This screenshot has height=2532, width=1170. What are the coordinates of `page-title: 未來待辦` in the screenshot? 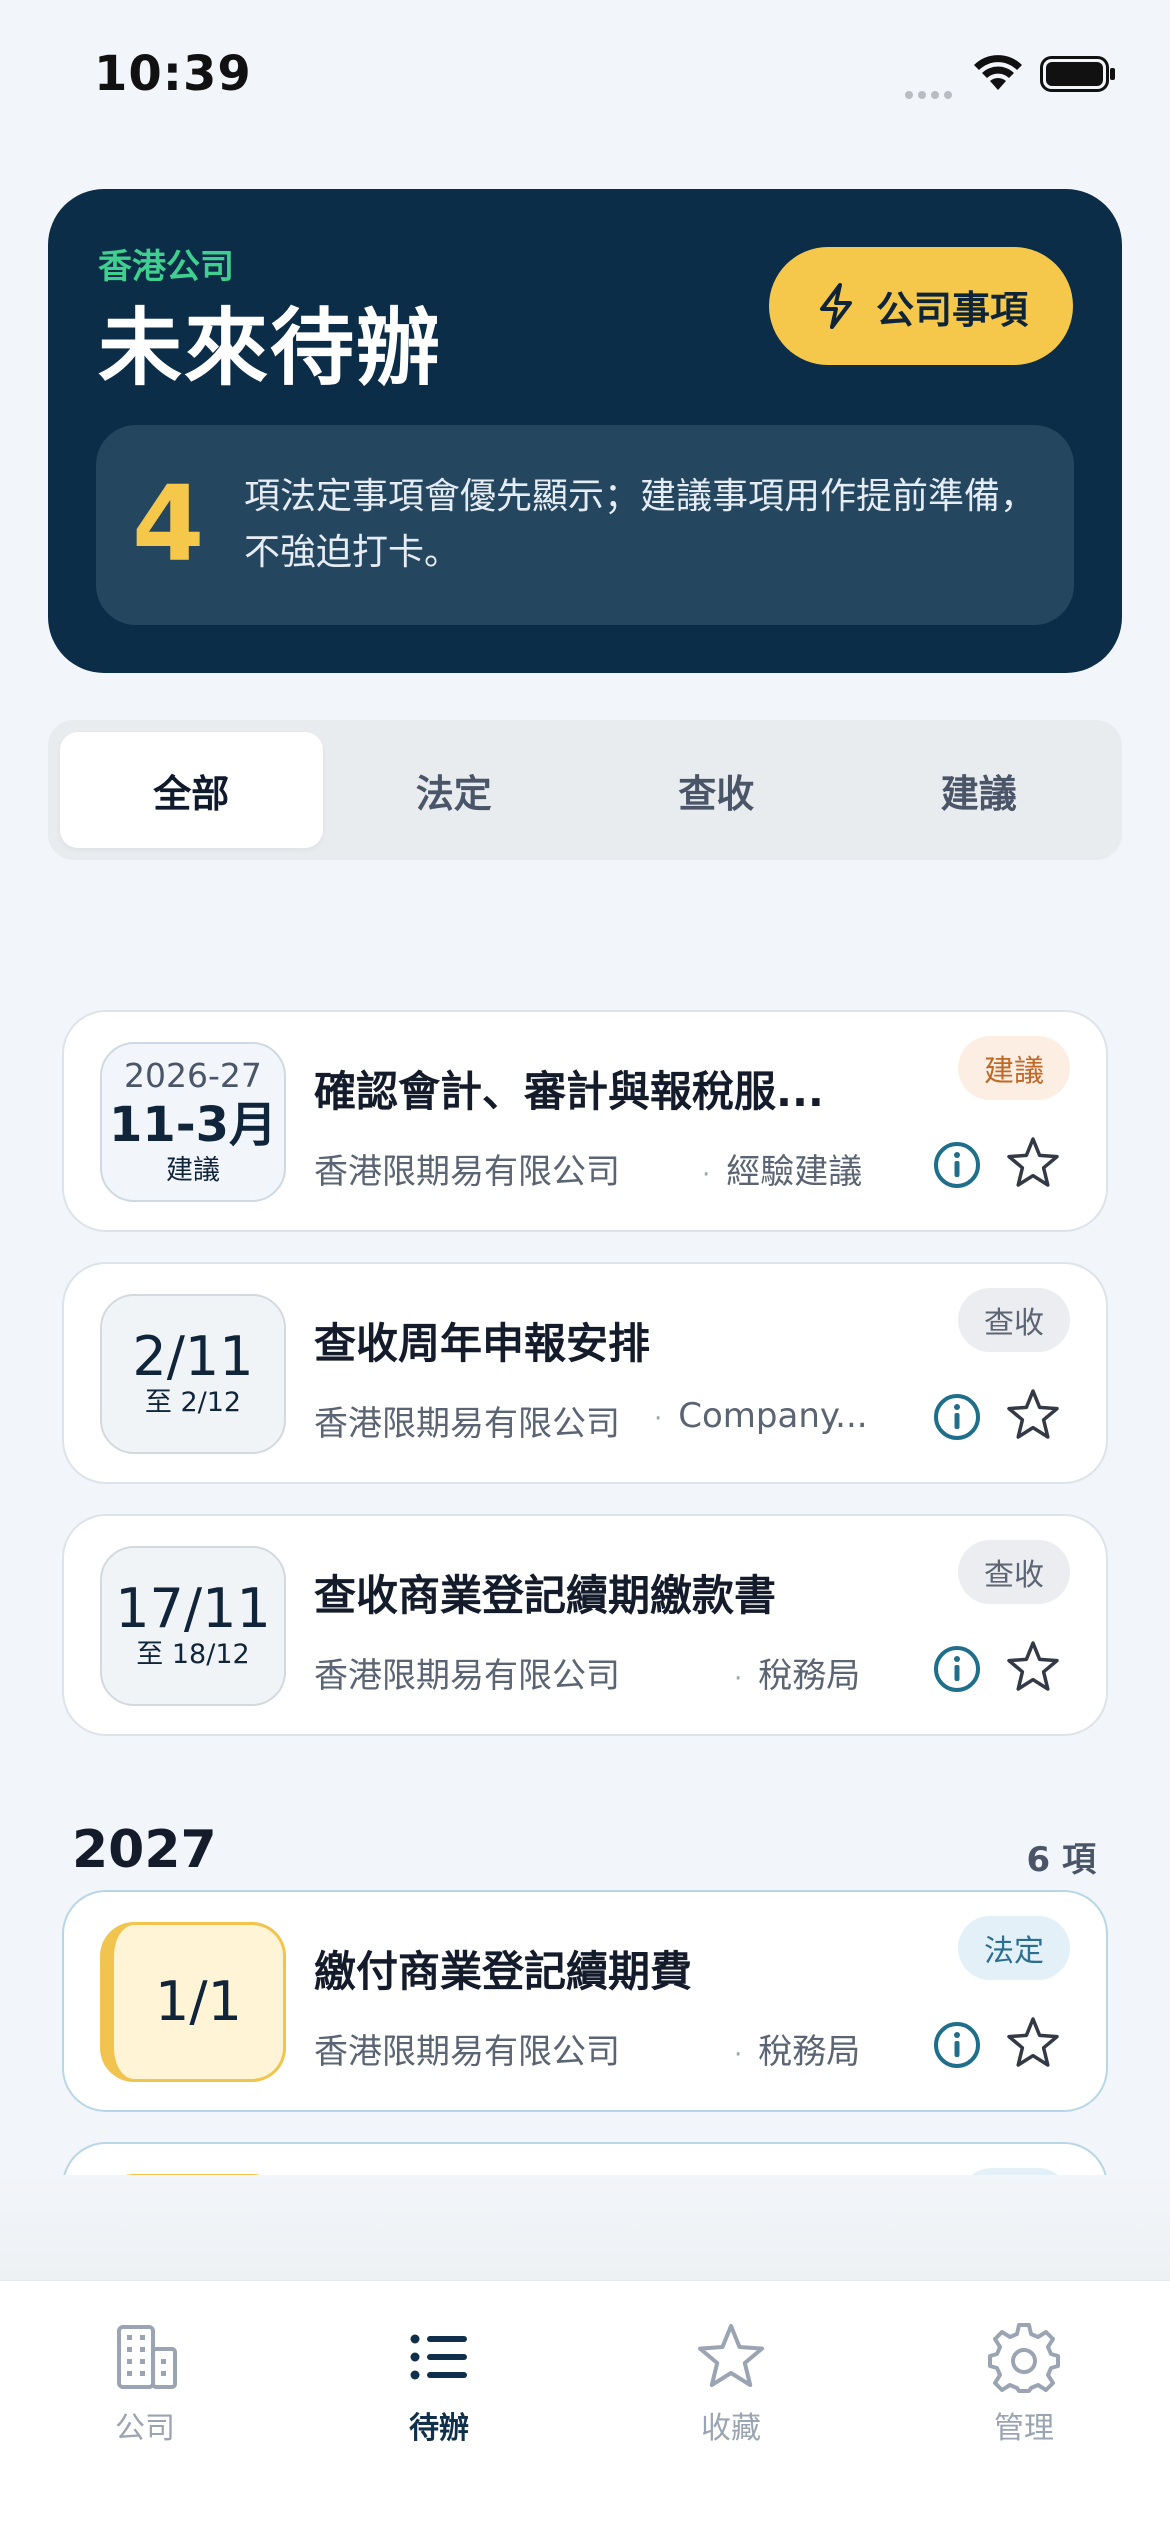 It's located at (270, 348).